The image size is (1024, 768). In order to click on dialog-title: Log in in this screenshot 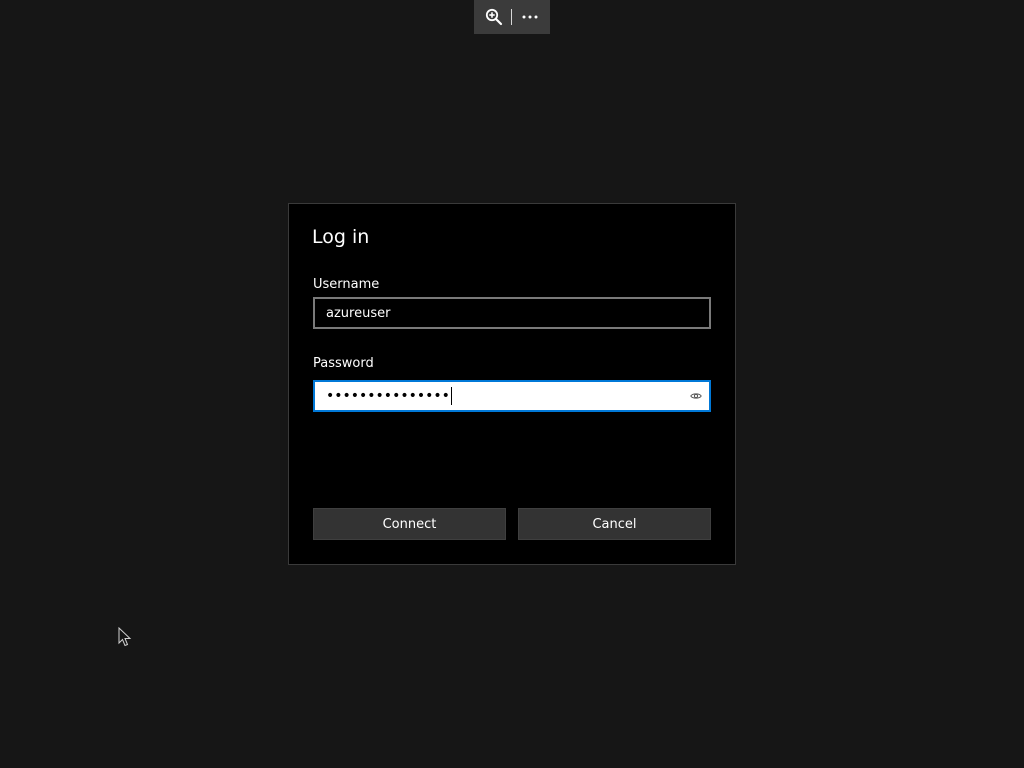, I will do `click(341, 237)`.